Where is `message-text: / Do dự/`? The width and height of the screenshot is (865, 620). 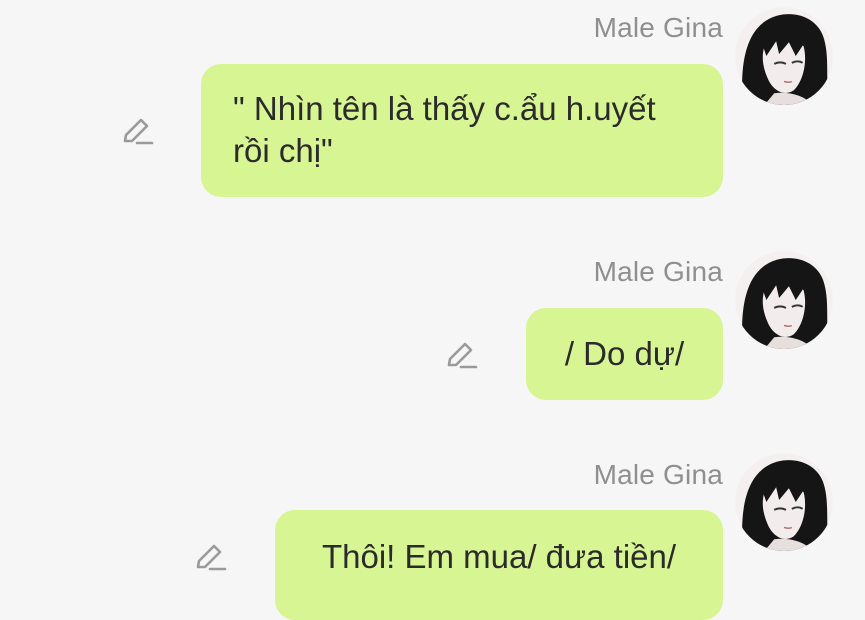
message-text: / Do dự/ is located at coordinates (624, 353).